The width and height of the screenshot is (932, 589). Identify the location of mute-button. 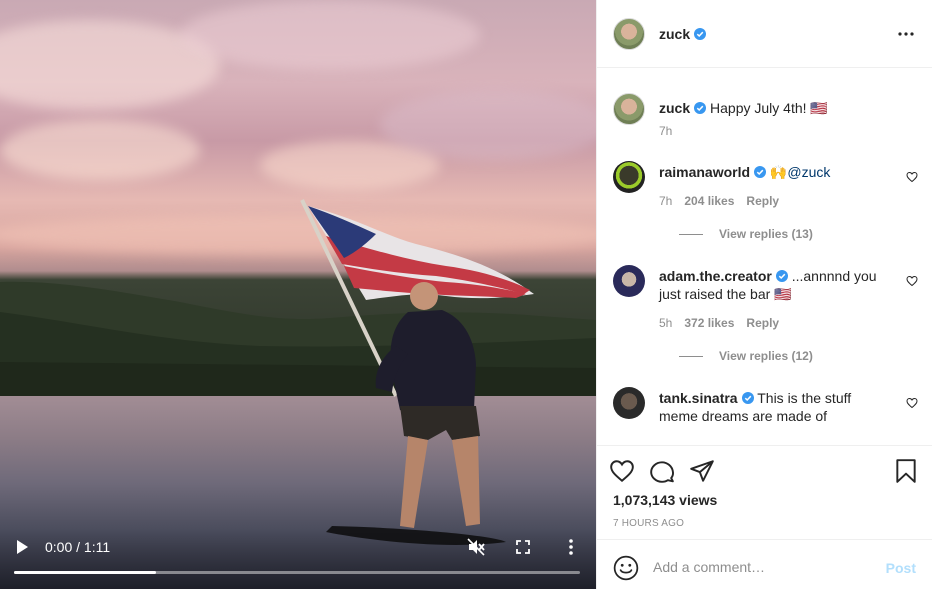
(476, 547).